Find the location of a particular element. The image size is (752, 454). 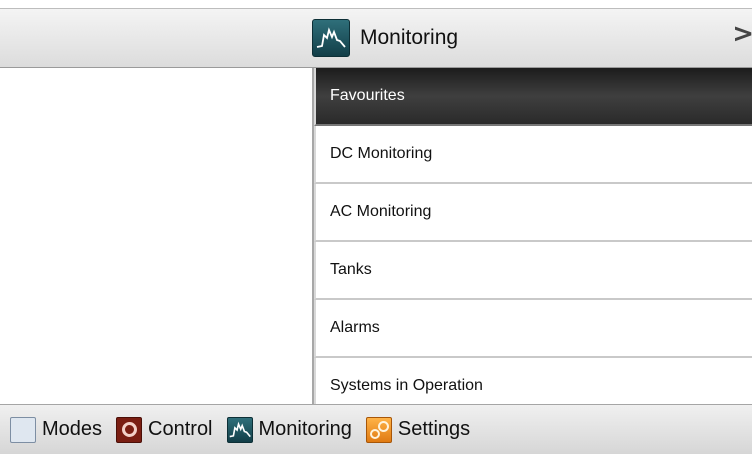

menu-item-dc-monitoring: DC Monitoring is located at coordinates (533, 155).